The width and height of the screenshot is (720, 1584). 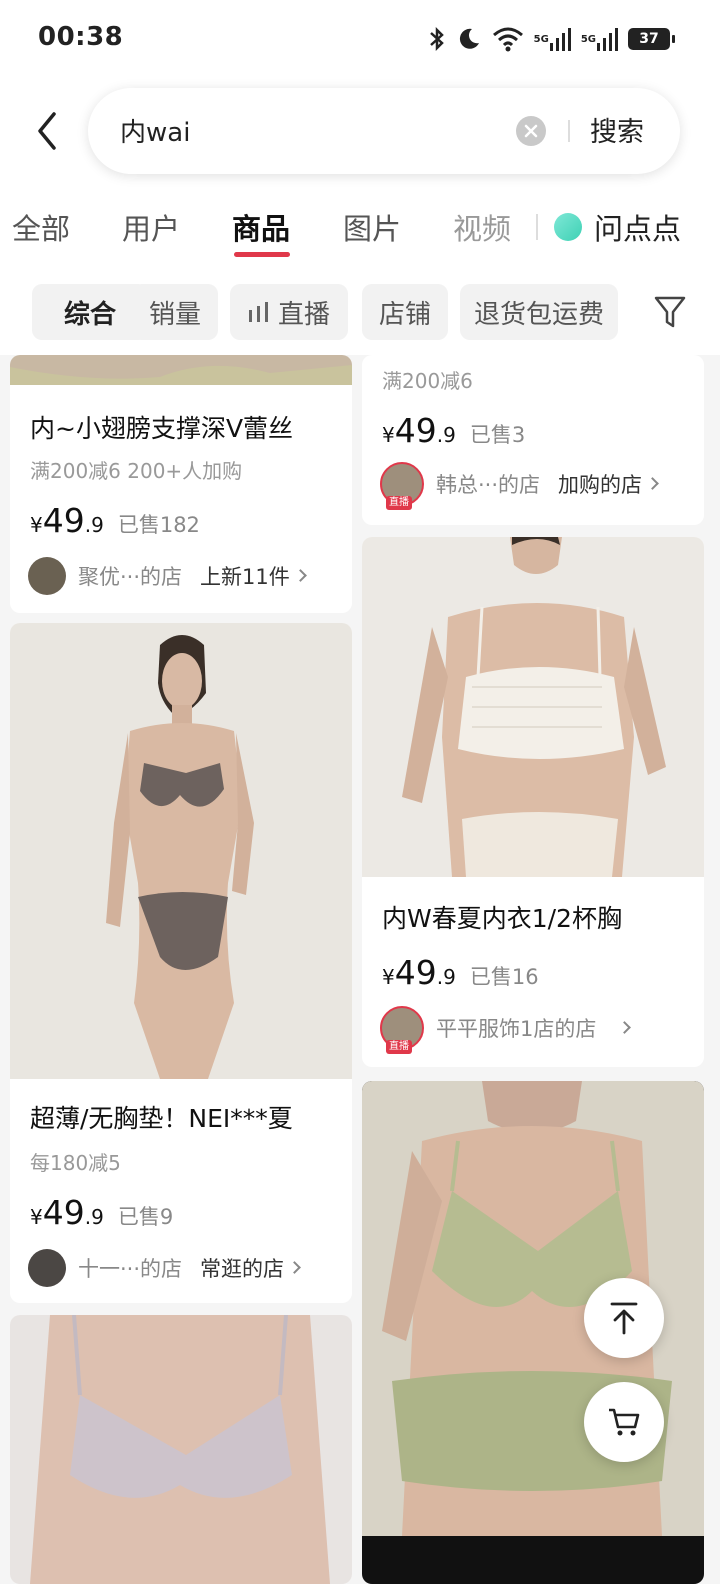 I want to click on filter-icon, so click(x=670, y=312).